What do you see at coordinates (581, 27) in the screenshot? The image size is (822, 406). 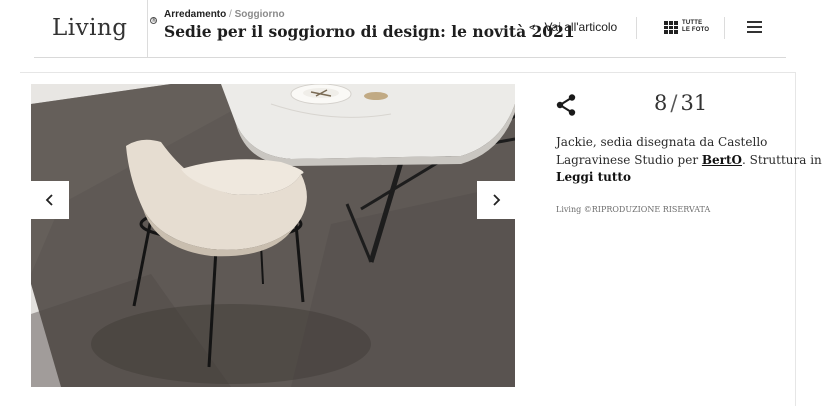 I see `back-to-article-label: Vai all'articolo` at bounding box center [581, 27].